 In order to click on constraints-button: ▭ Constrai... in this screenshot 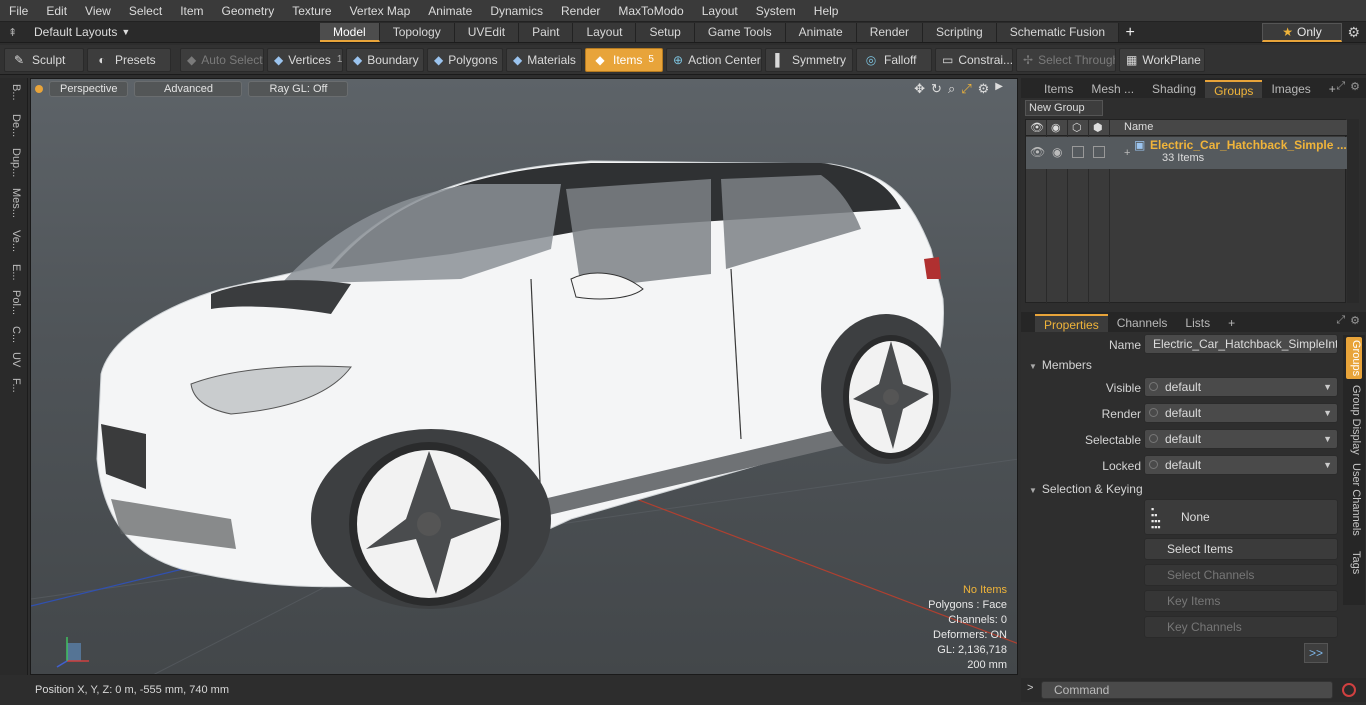, I will do `click(974, 59)`.